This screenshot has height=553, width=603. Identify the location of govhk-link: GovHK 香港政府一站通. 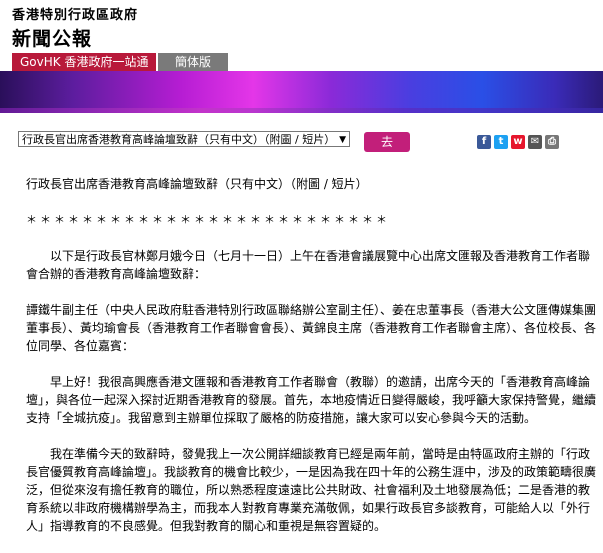
(84, 62).